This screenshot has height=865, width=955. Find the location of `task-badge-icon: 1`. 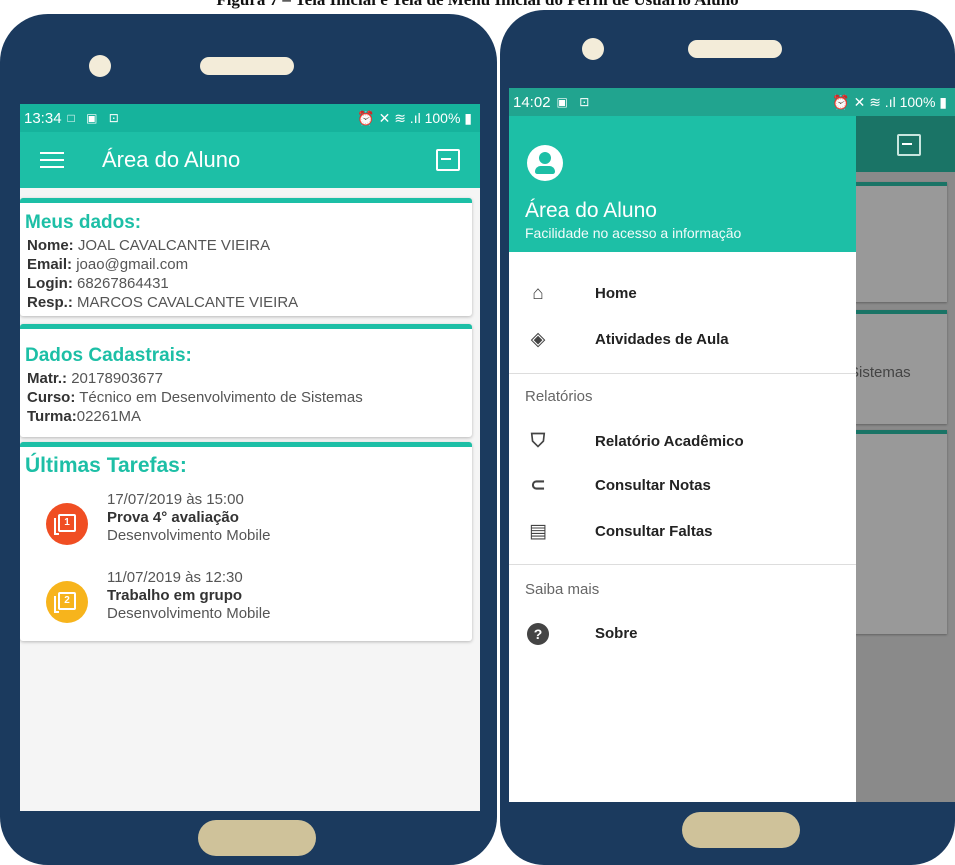

task-badge-icon: 1 is located at coordinates (67, 524).